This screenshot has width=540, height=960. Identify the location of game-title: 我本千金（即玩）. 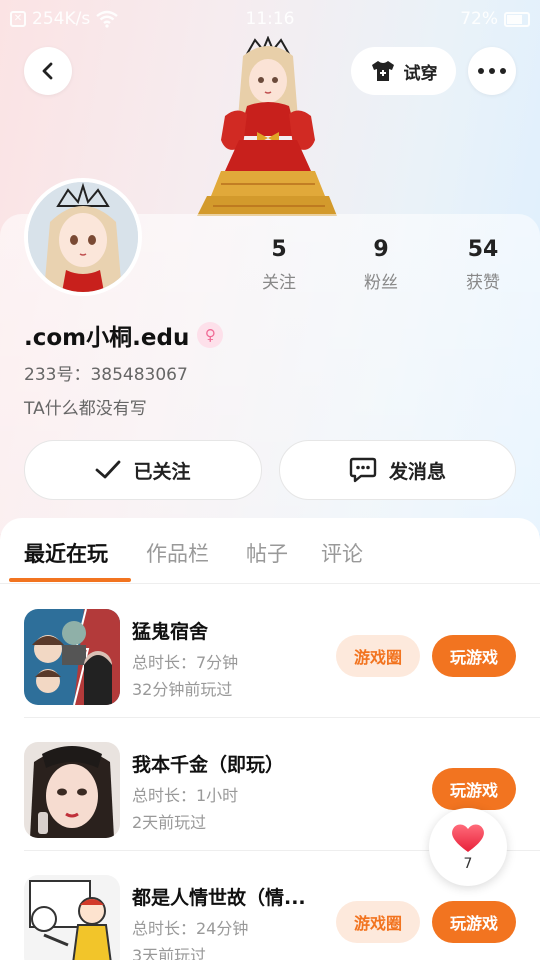
(208, 765).